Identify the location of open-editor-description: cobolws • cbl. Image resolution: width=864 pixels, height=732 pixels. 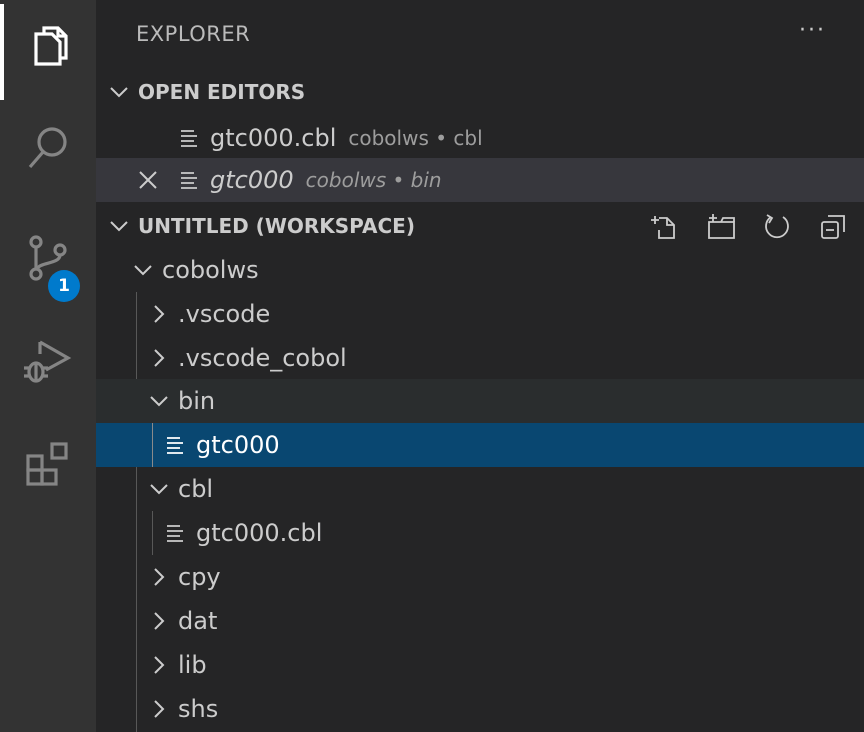
(415, 138).